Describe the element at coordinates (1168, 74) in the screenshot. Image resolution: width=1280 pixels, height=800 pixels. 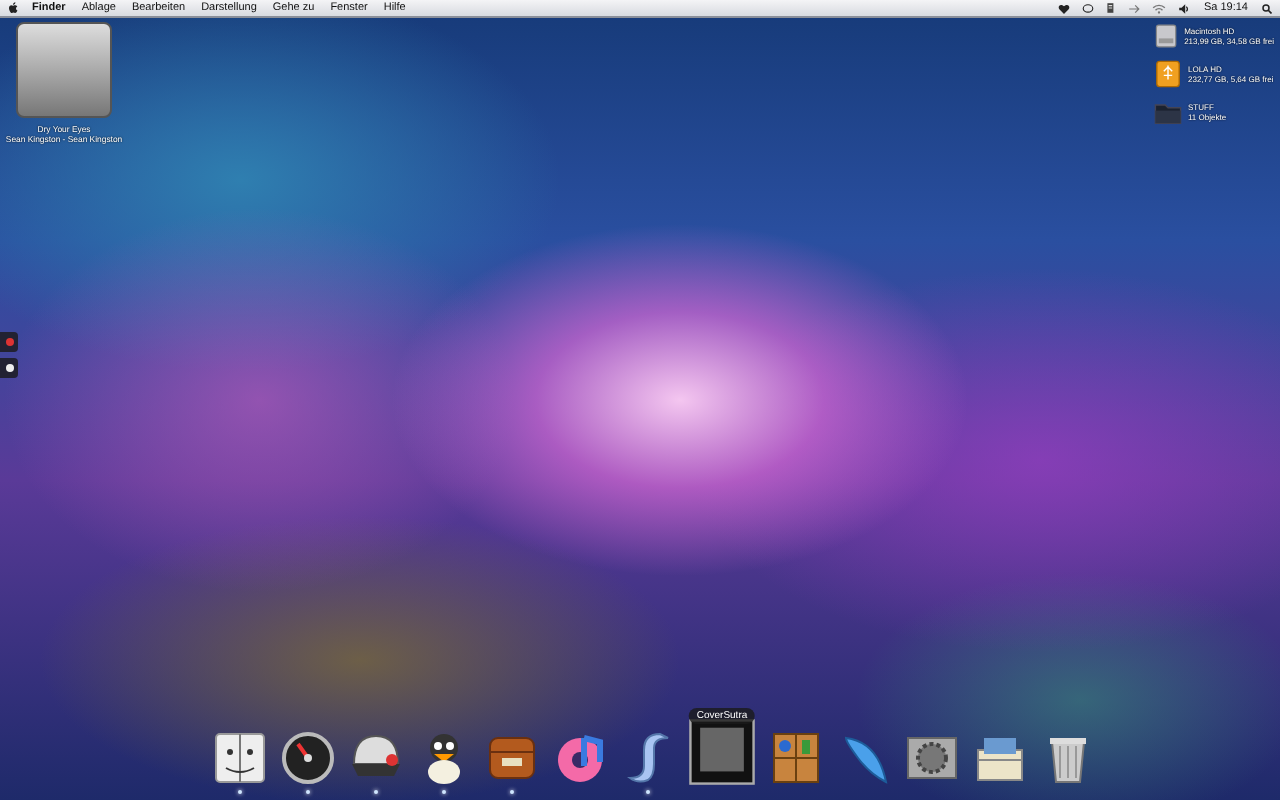
I see `usb-drive-icon` at that location.